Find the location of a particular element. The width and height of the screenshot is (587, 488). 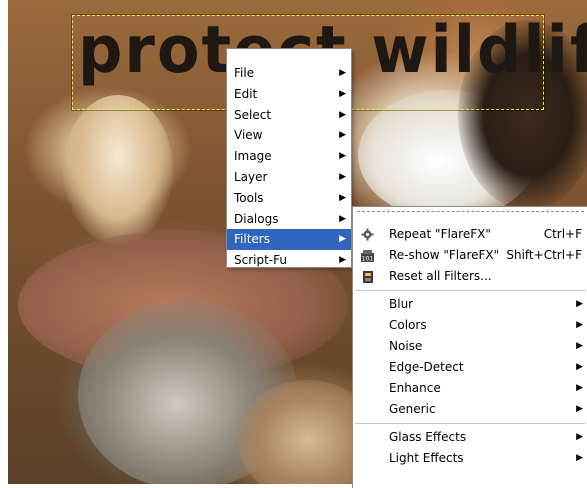

menu-item-label: Glass Effects is located at coordinates (428, 437).